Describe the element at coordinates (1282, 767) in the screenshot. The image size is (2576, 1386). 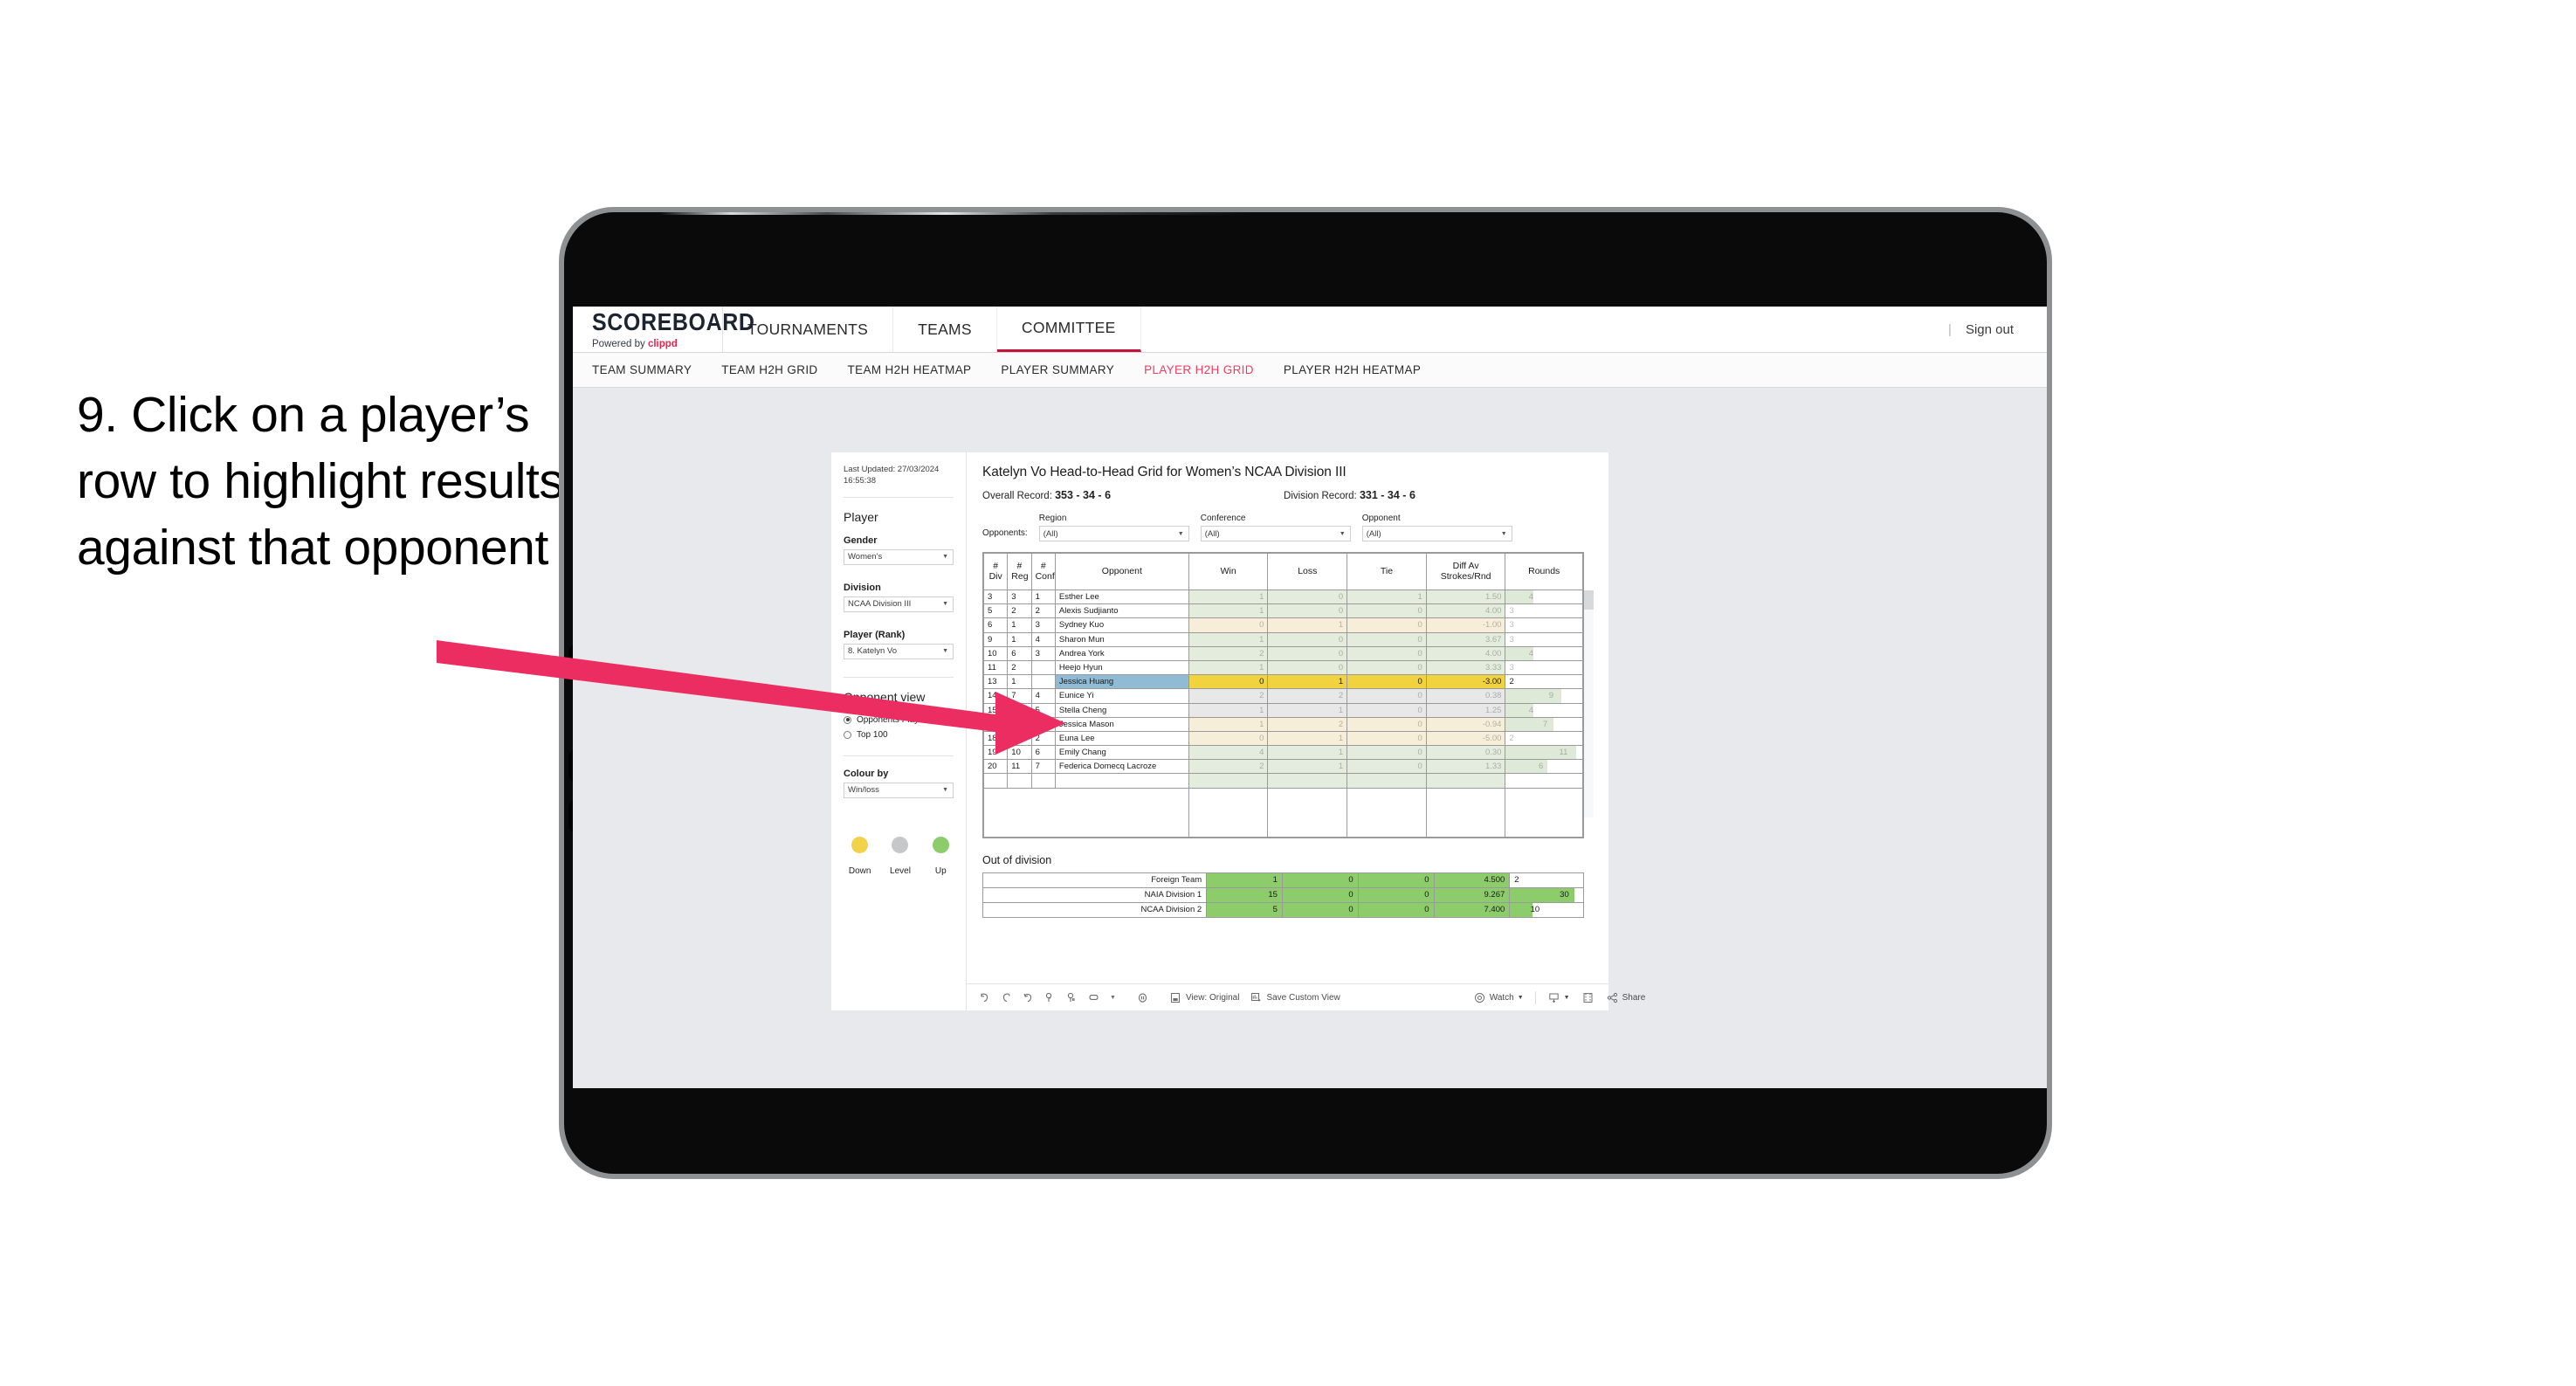
I see `table-row: 20 11 7 Federica Domecq Lacroze 2 1 0 1.33 6` at that location.